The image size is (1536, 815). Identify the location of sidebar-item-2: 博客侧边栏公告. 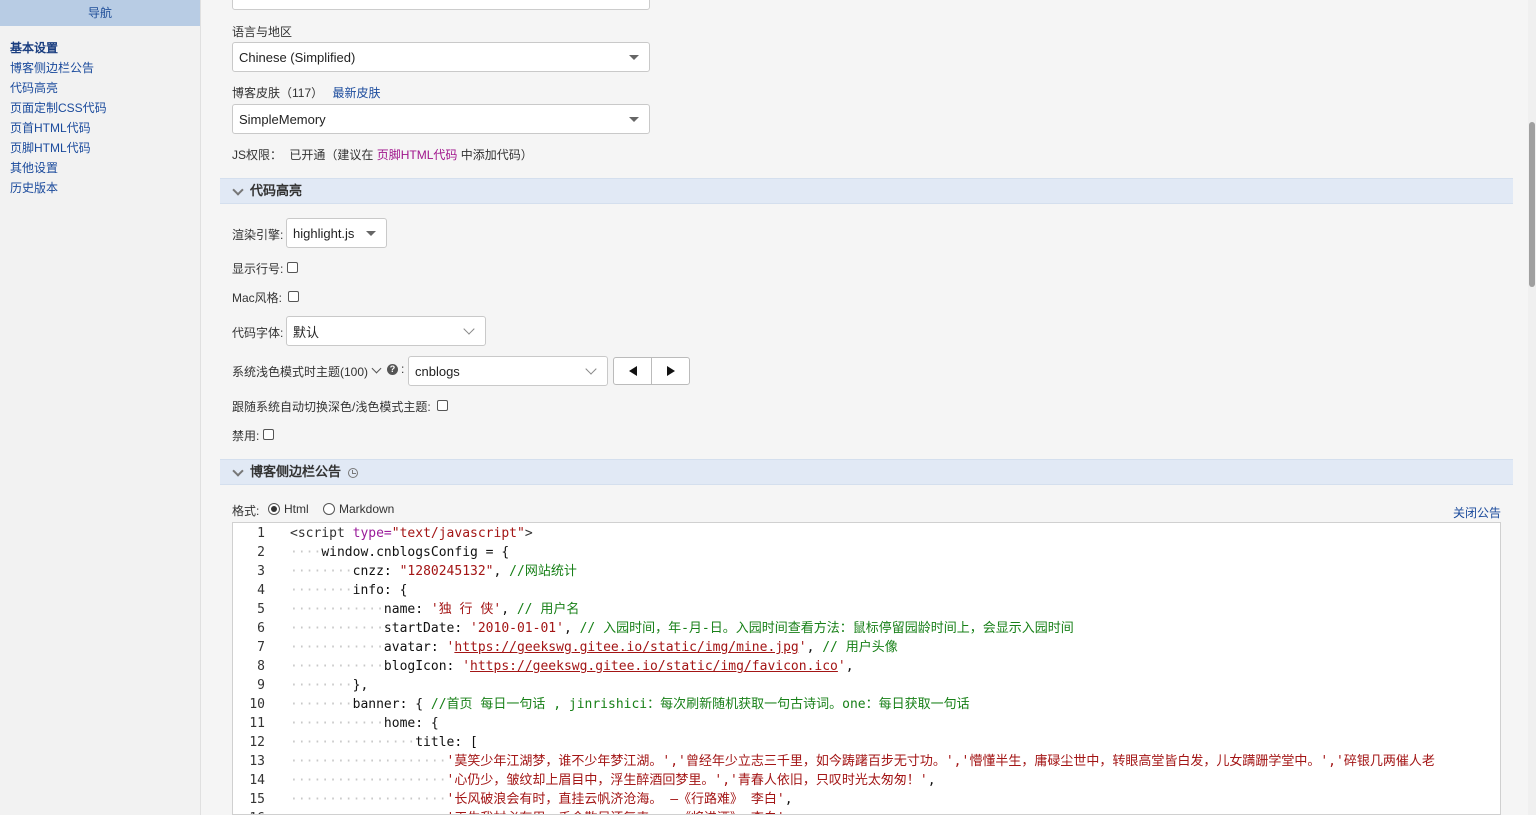
(105, 68).